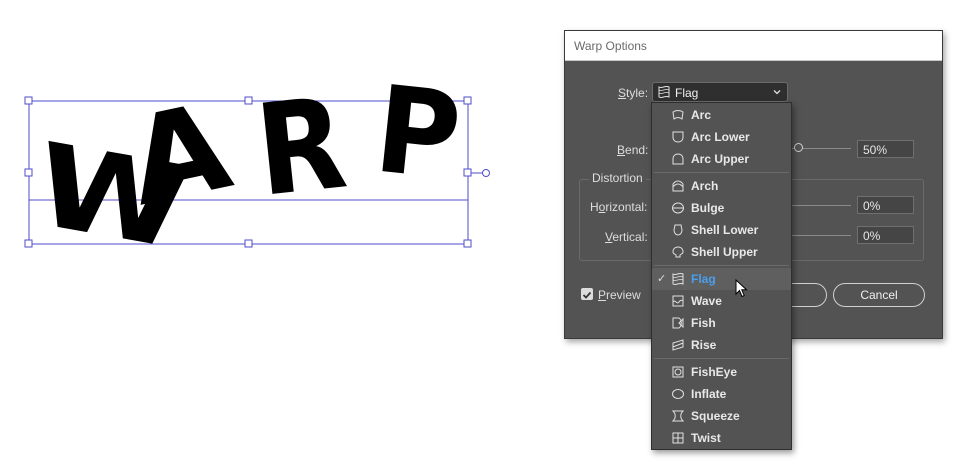  I want to click on dropdown-item-label: Flag, so click(703, 279).